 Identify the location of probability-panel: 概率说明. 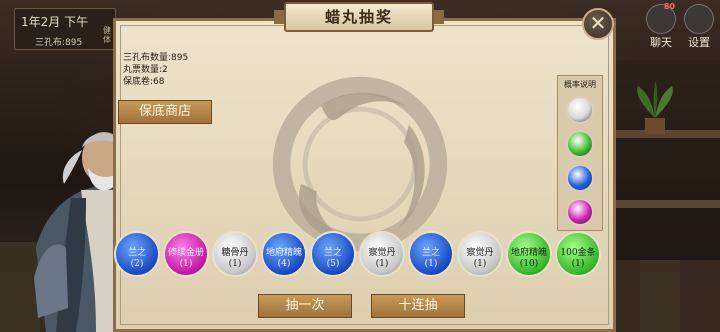
(580, 153).